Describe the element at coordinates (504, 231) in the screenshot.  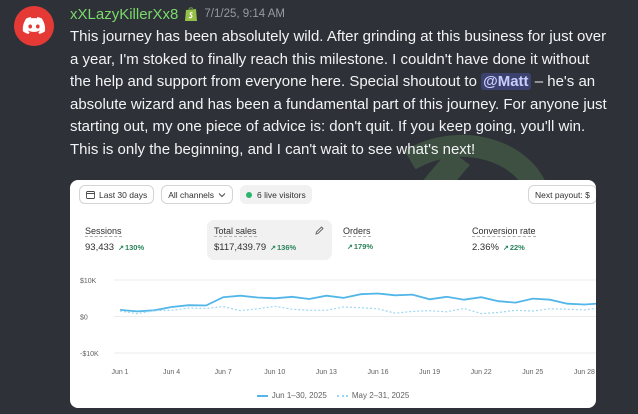
I see `metric-label: Conversion rate` at that location.